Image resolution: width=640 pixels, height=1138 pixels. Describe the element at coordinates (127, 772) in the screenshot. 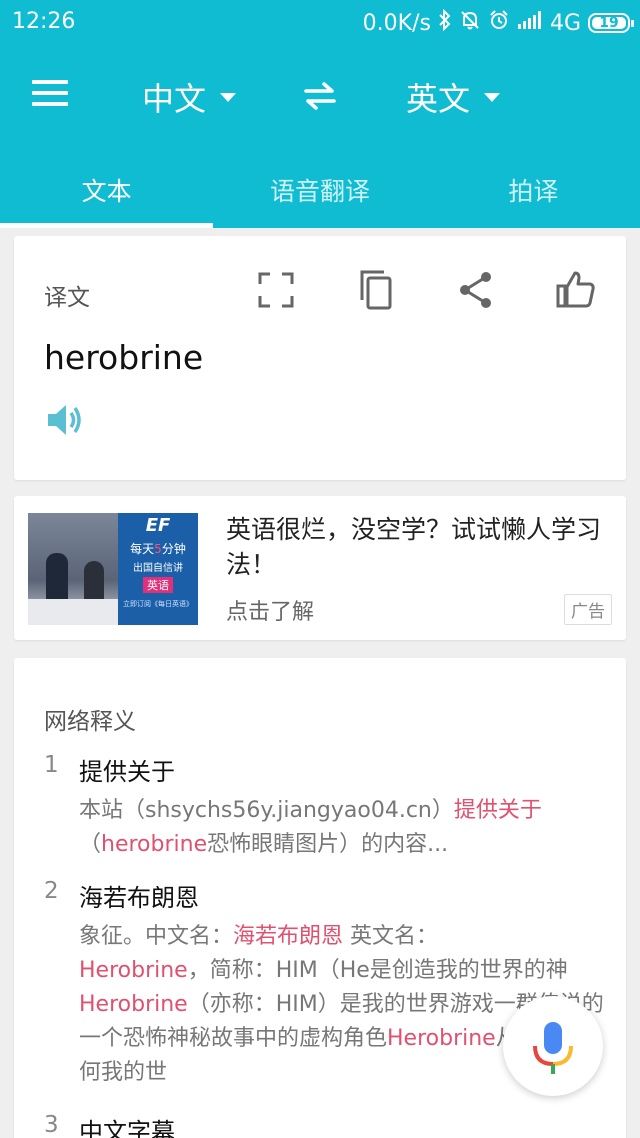

I see `entry-head: 提供关于` at that location.